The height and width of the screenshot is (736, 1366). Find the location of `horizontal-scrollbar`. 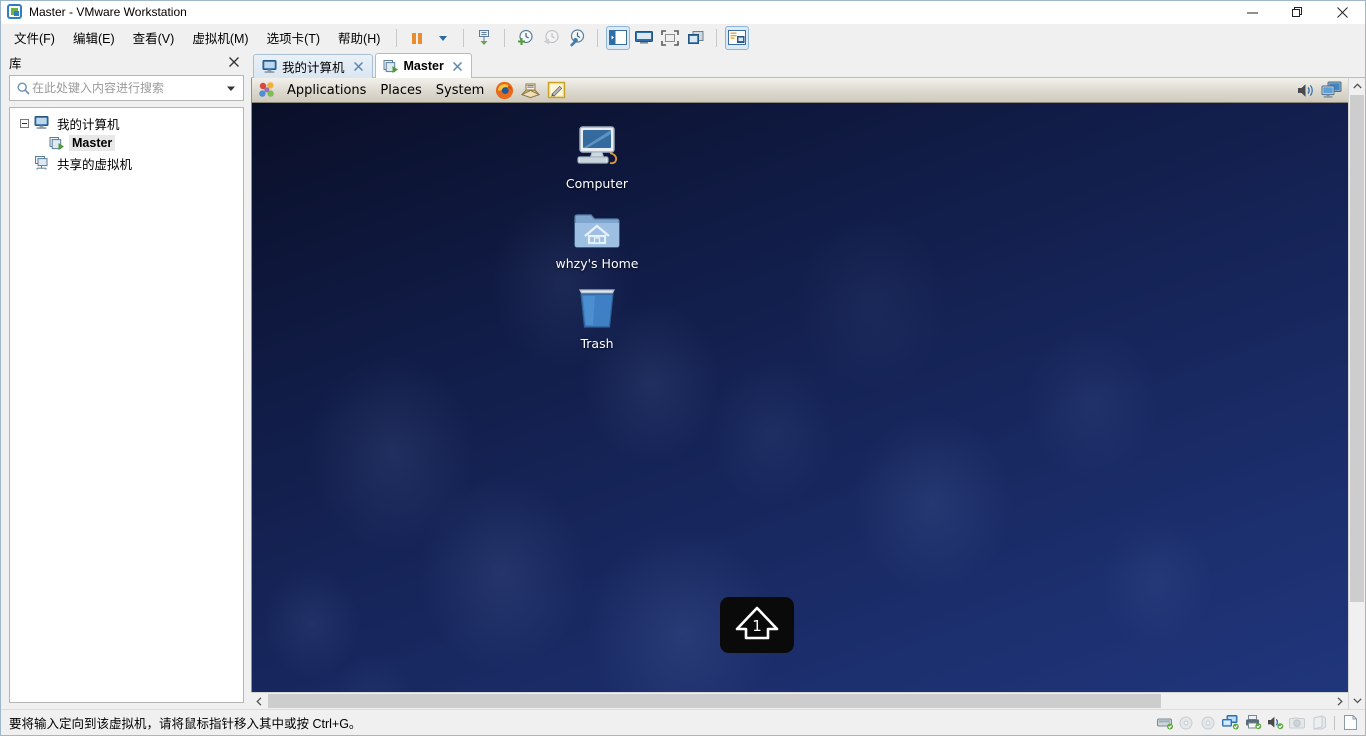

horizontal-scrollbar is located at coordinates (799, 700).